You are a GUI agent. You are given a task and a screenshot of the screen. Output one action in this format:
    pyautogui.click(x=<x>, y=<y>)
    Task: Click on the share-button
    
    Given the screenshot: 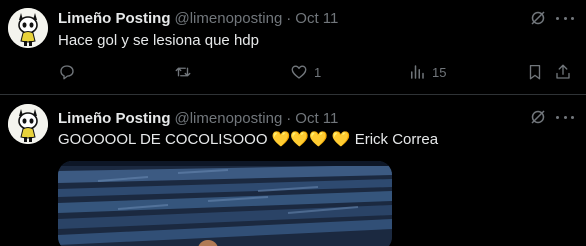 What is the action you would take?
    pyautogui.click(x=563, y=72)
    